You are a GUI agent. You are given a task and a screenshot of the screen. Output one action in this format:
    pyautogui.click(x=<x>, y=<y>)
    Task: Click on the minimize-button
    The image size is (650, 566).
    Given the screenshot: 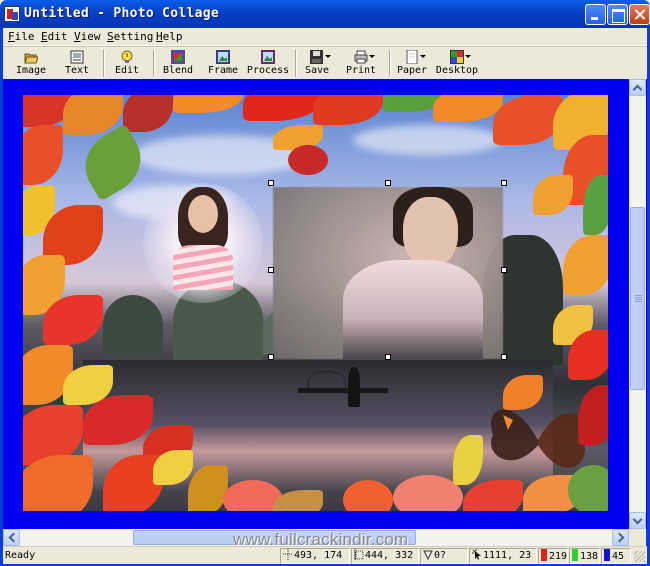 What is the action you would take?
    pyautogui.click(x=595, y=14)
    